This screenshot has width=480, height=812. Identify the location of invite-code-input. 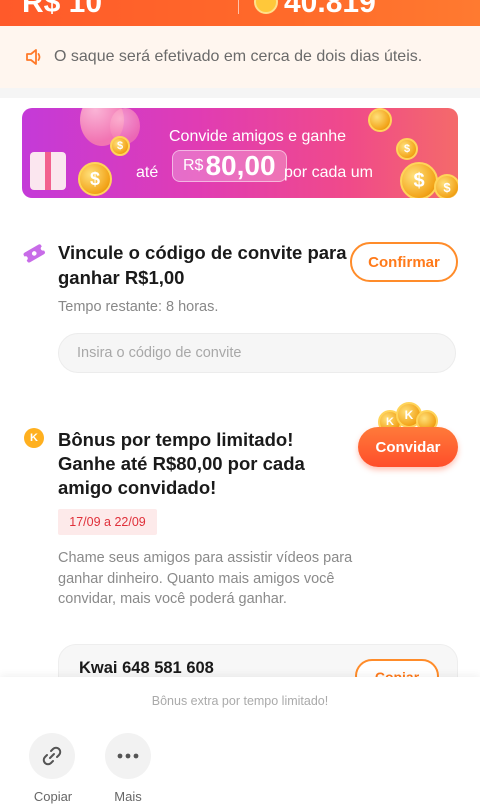
(257, 353).